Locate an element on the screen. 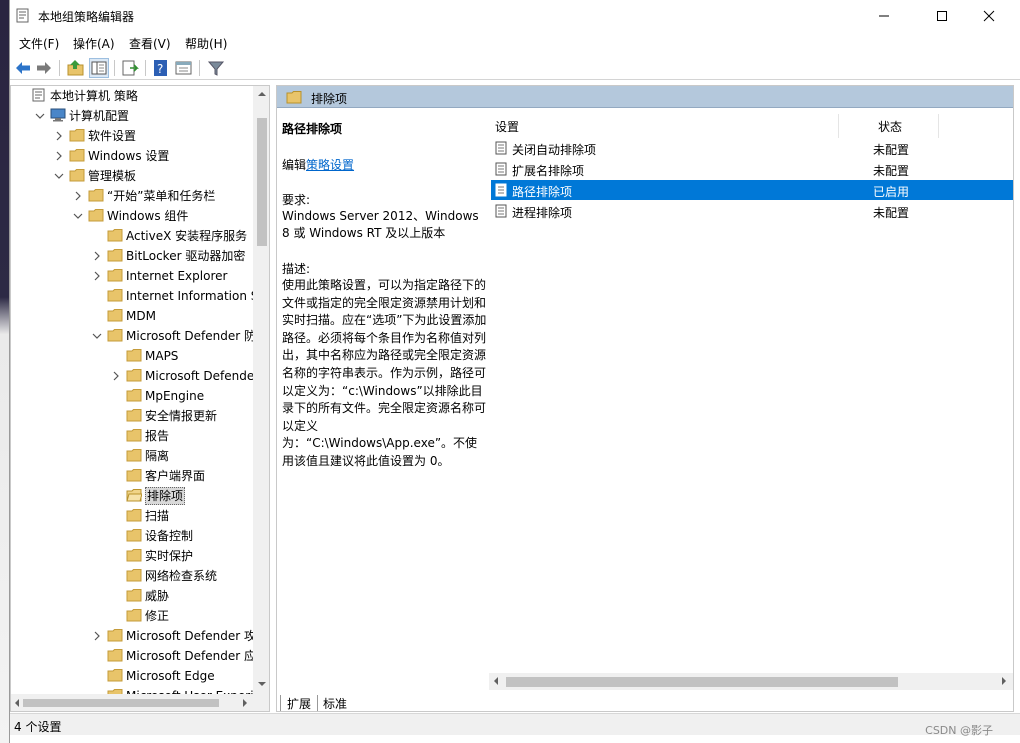 Image resolution: width=1020 pixels, height=743 pixels. scroll-up-icon is located at coordinates (262, 94).